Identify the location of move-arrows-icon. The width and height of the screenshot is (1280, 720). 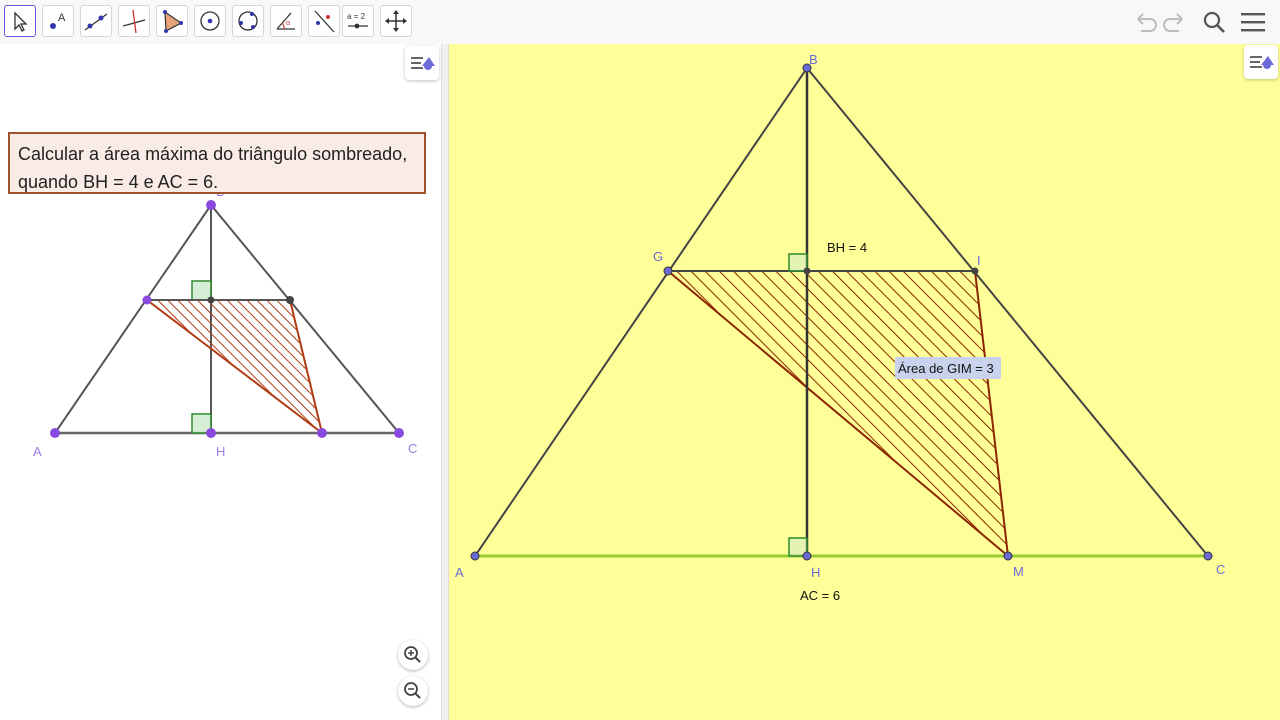
(396, 21).